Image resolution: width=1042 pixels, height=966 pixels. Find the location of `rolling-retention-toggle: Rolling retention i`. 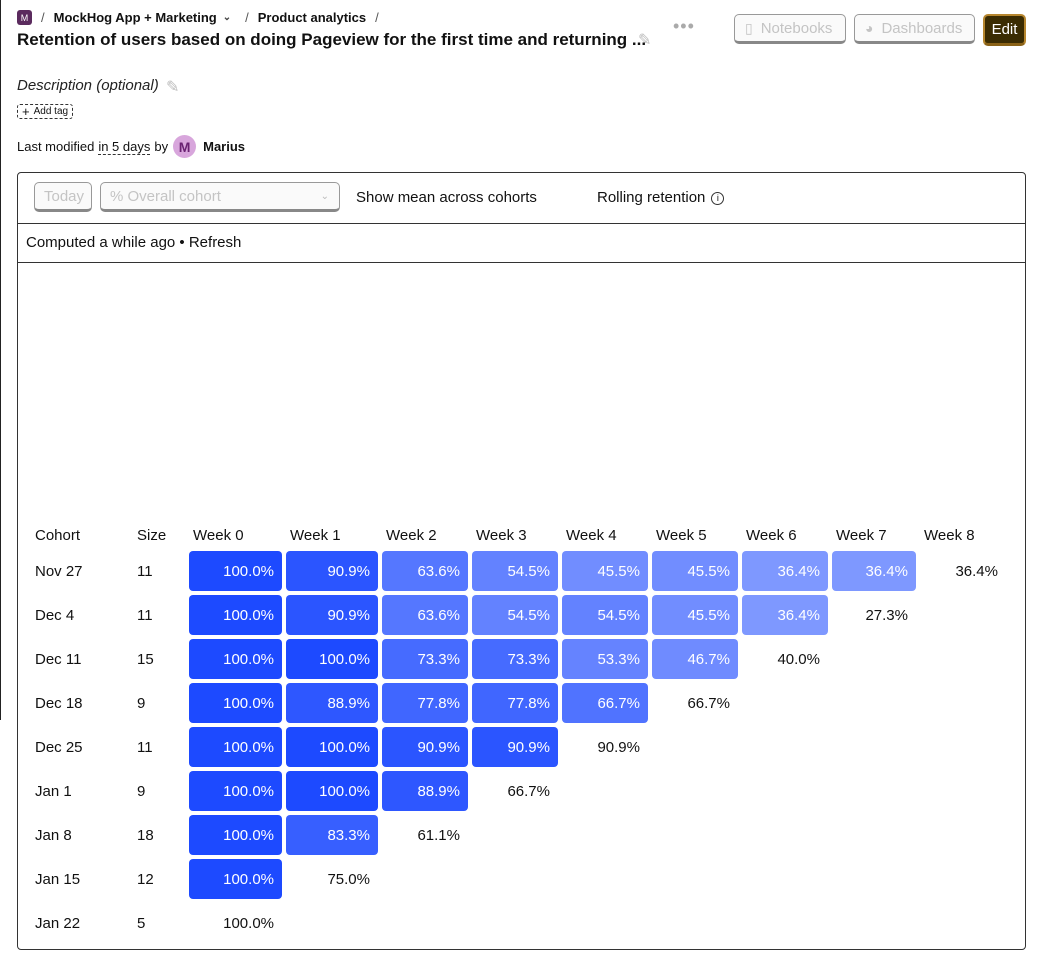

rolling-retention-toggle: Rolling retention i is located at coordinates (661, 197).